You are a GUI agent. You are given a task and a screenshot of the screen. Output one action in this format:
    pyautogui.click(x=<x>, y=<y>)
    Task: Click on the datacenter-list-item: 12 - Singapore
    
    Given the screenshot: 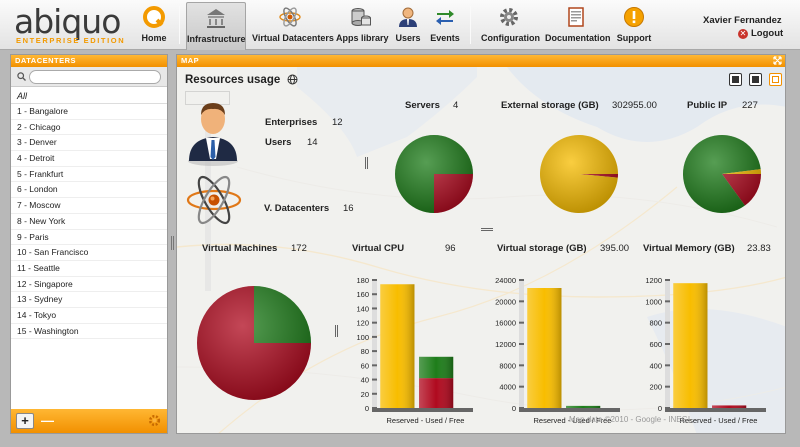 What is the action you would take?
    pyautogui.click(x=89, y=285)
    